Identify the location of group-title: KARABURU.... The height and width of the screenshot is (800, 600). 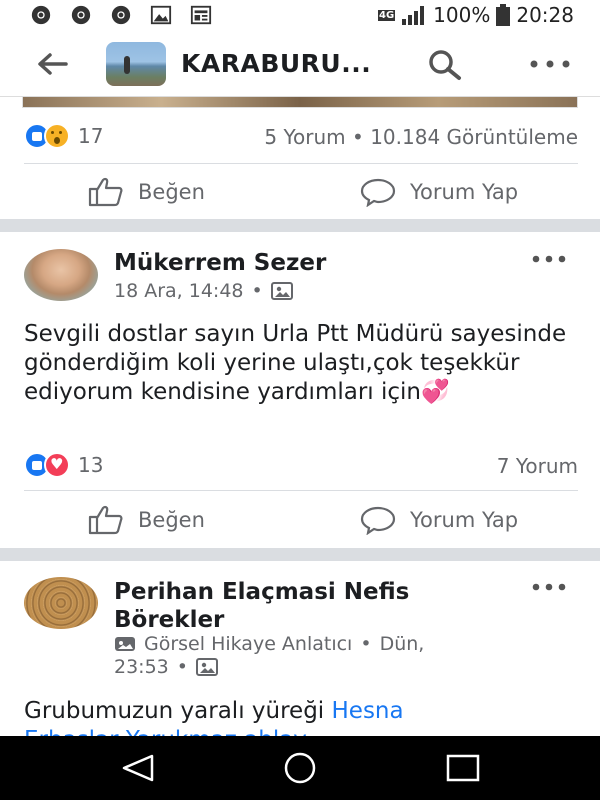
(276, 63).